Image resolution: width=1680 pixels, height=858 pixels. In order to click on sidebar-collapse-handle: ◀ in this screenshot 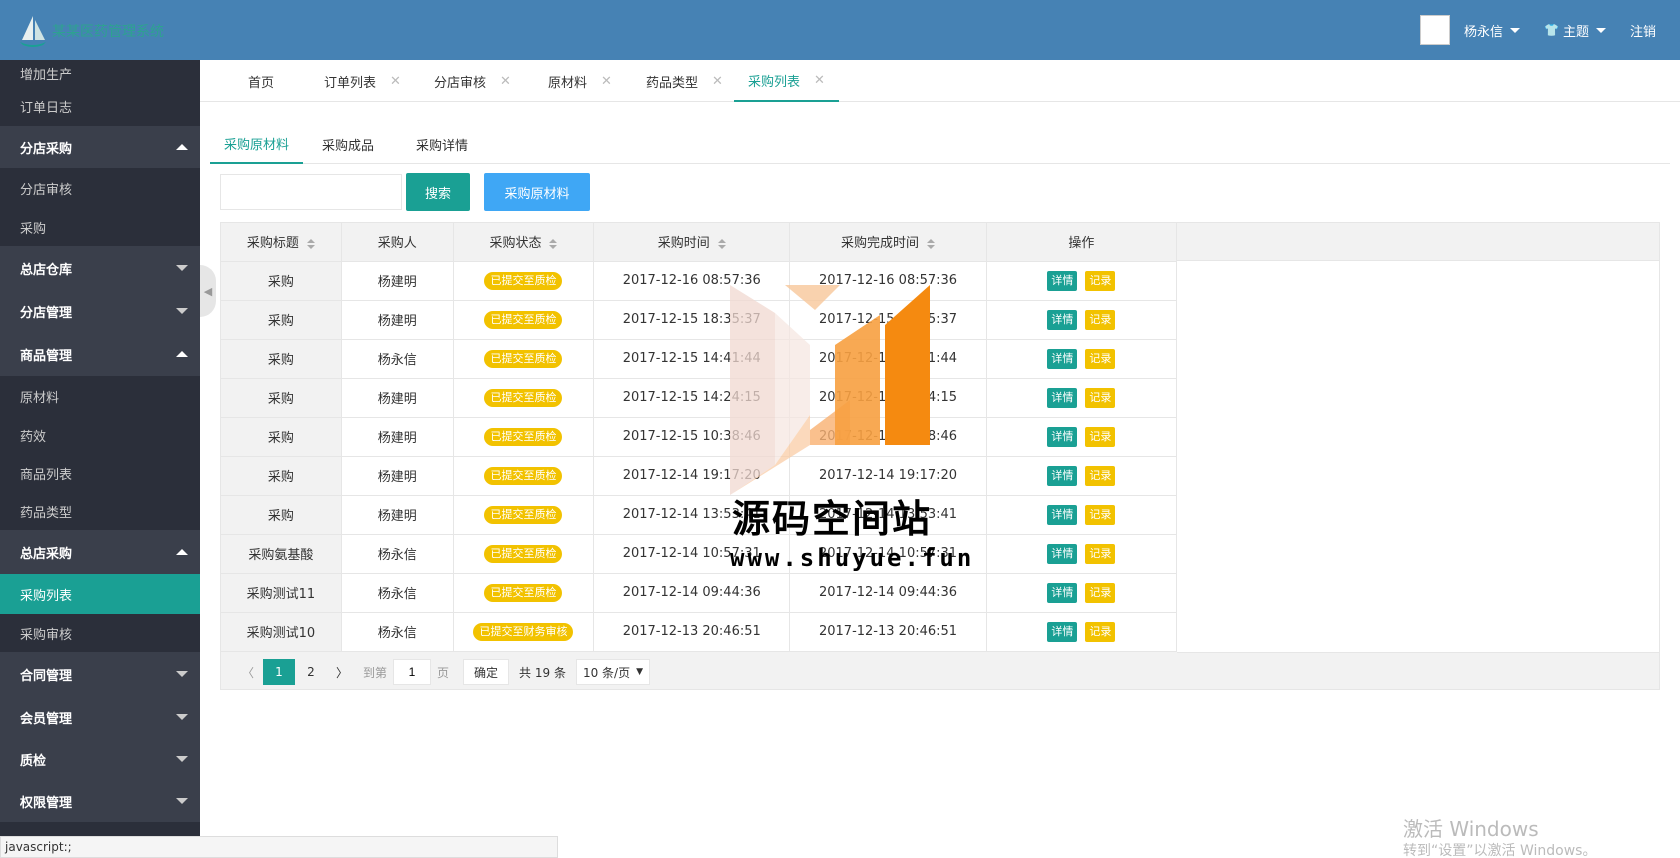, I will do `click(208, 291)`.